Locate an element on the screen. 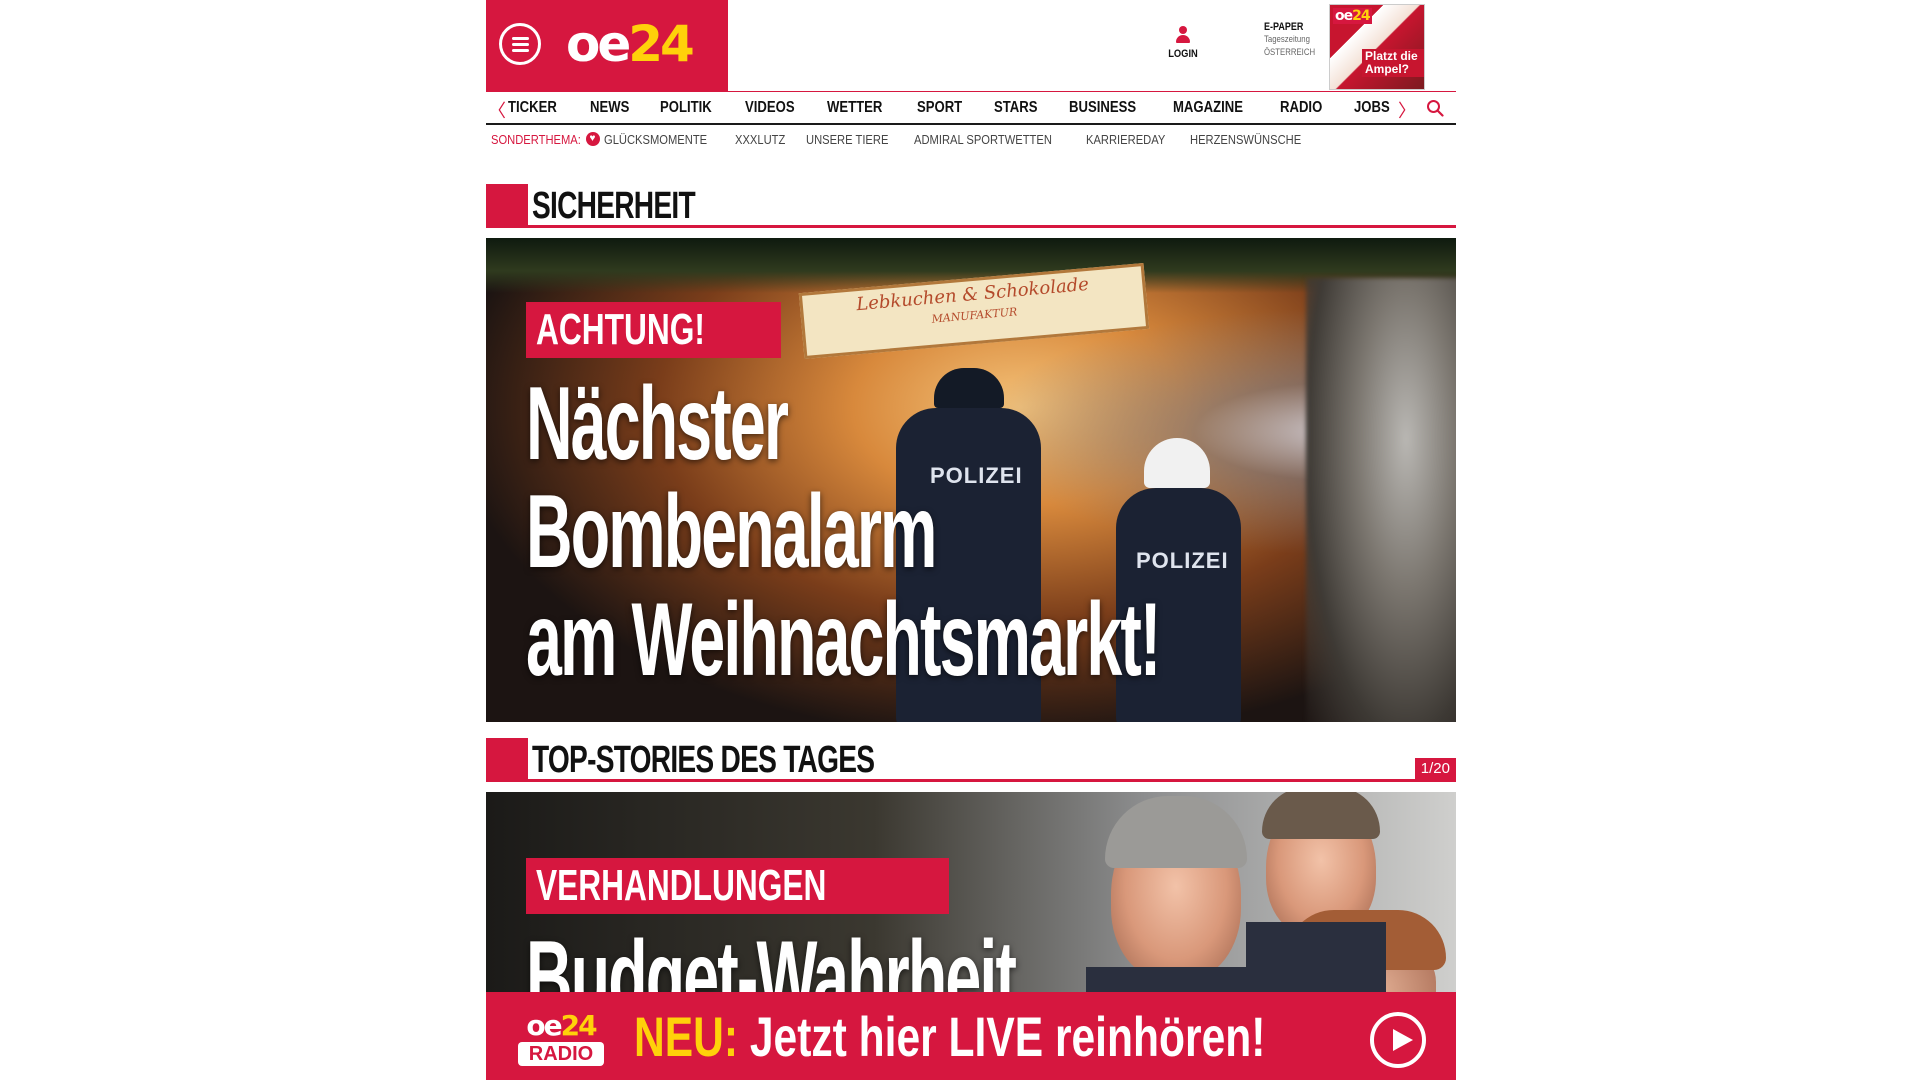 This screenshot has height=1080, width=1920. search-icon is located at coordinates (1435, 108).